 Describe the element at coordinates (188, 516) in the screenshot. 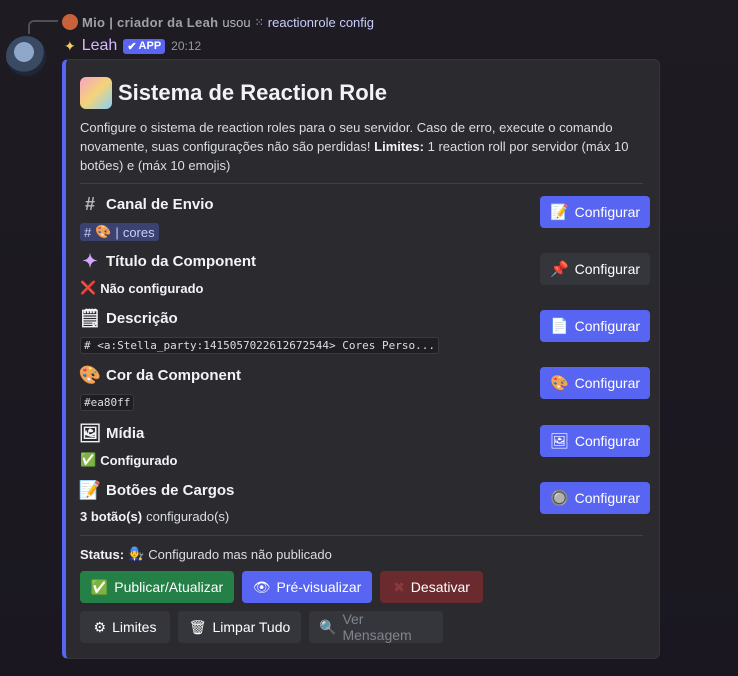

I see `value-text: configurado(s)` at that location.